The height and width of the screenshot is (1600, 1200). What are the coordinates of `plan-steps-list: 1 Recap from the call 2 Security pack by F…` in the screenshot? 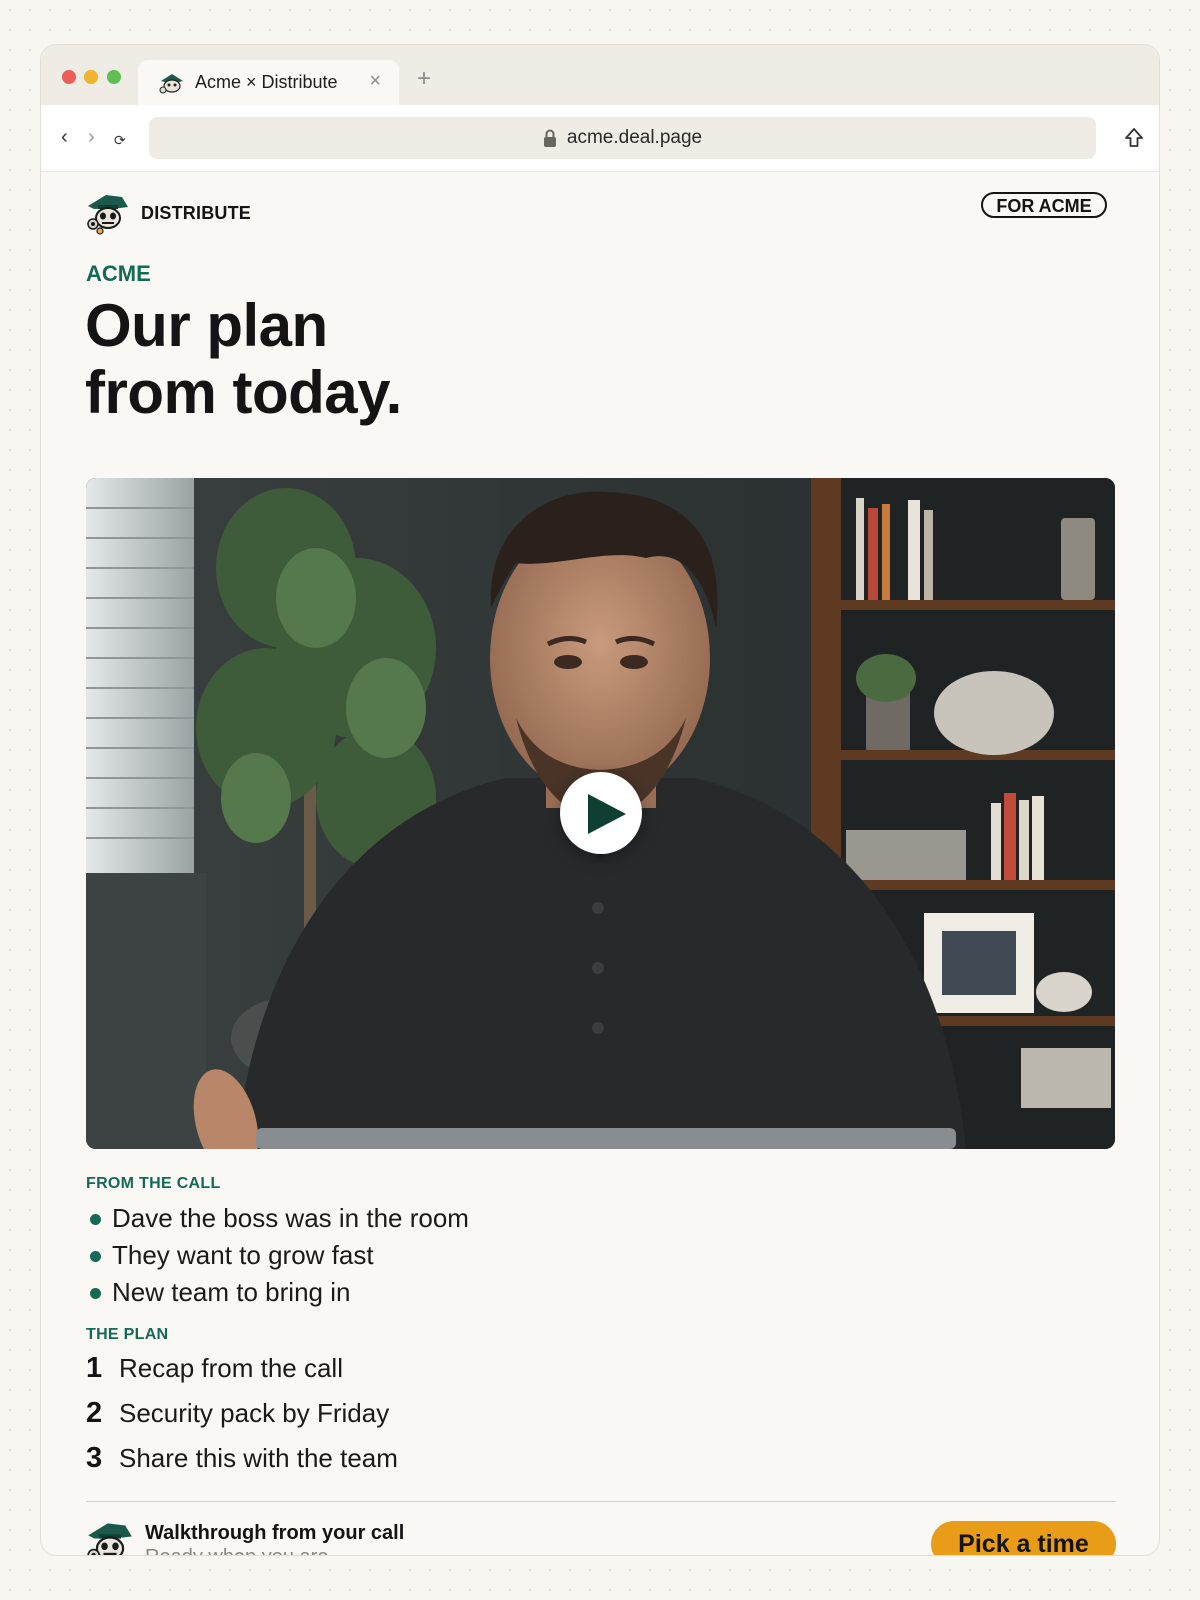 It's located at (242, 1419).